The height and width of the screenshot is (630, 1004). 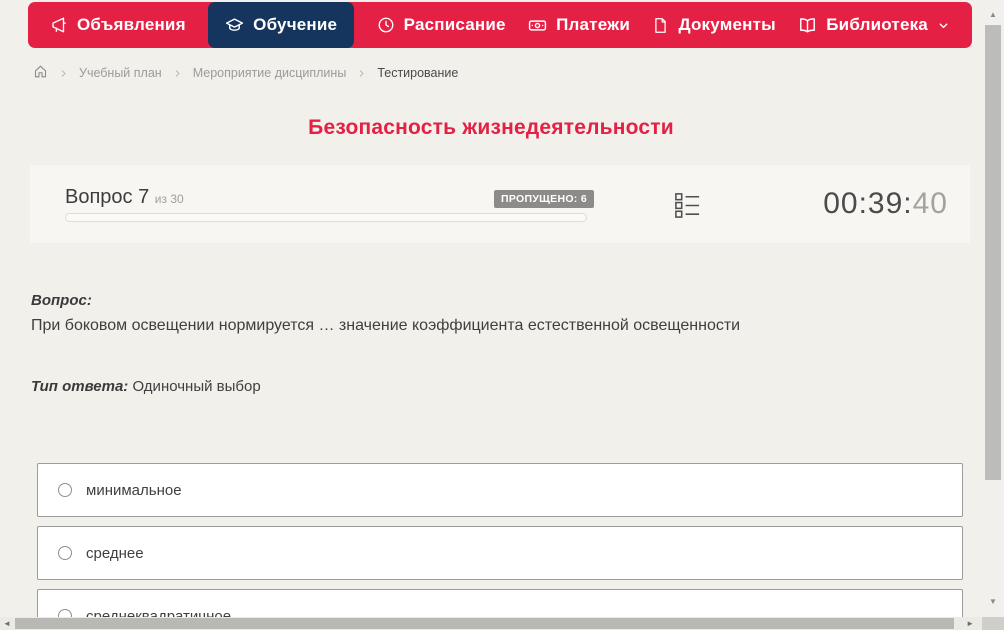 I want to click on scroll-left-icon: ◄, so click(x=7, y=623).